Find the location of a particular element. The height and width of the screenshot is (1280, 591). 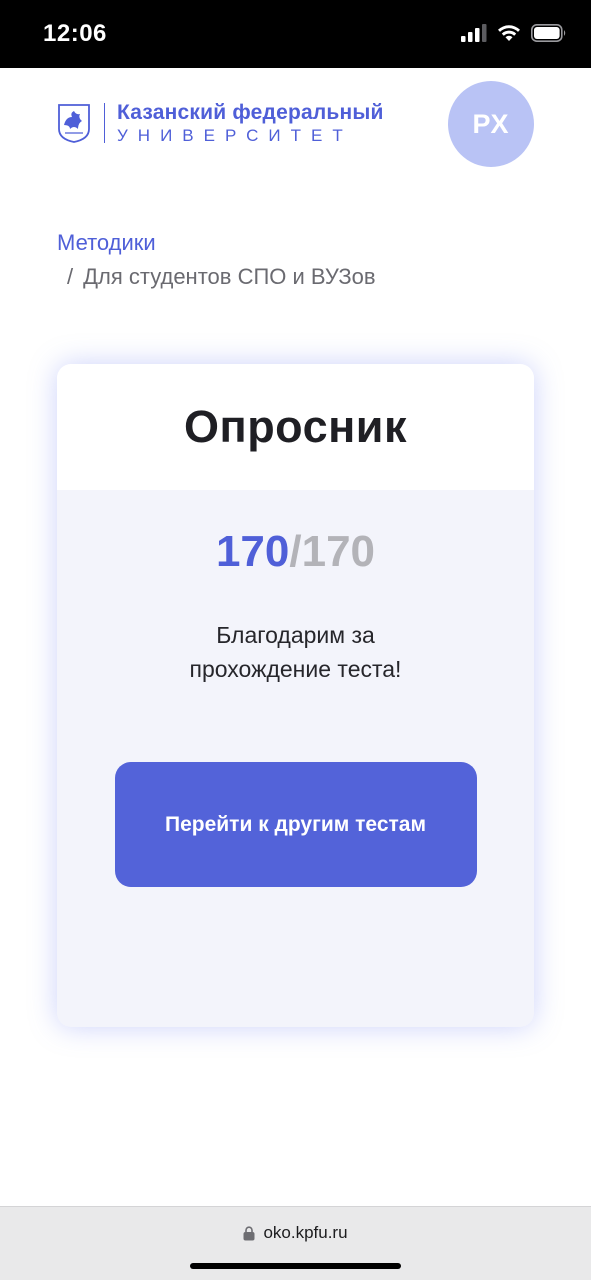

breadcrumb: Методики / Для студентов СПО и ВУЗов is located at coordinates (216, 260).